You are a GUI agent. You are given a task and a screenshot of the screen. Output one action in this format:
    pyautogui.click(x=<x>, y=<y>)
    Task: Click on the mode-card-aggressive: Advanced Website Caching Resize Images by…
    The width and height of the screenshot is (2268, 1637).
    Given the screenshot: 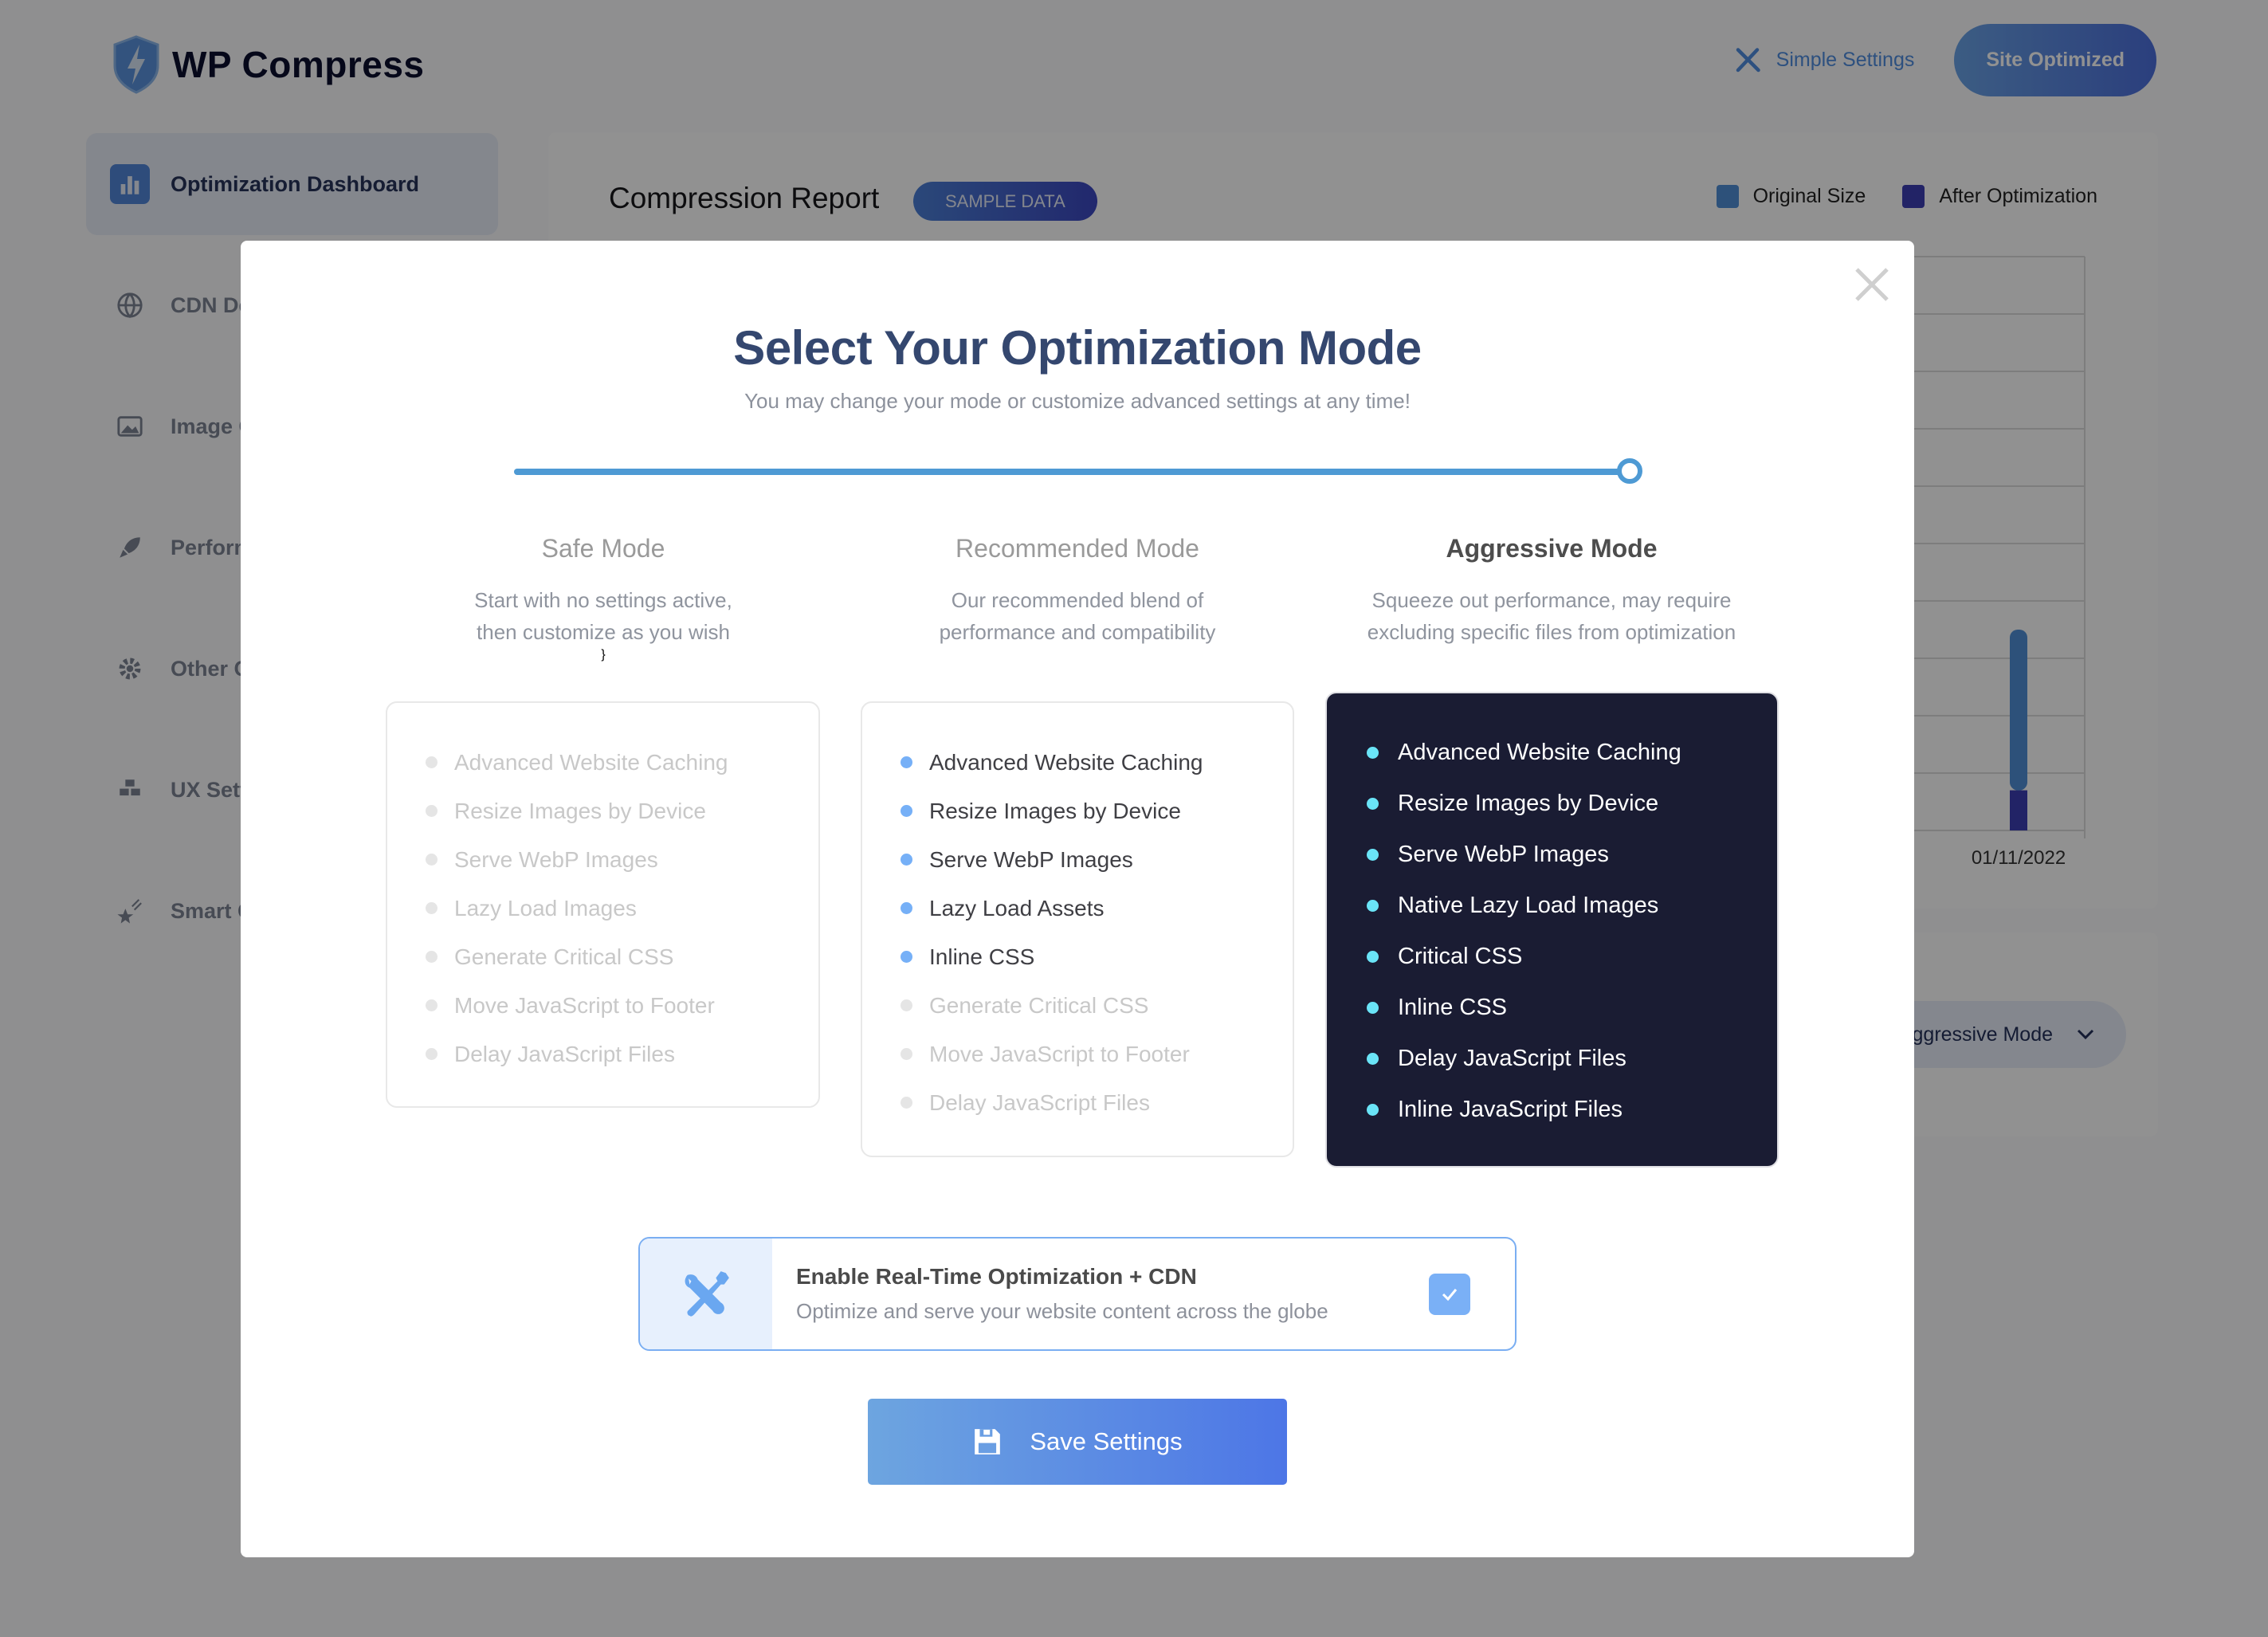 What is the action you would take?
    pyautogui.click(x=1552, y=930)
    